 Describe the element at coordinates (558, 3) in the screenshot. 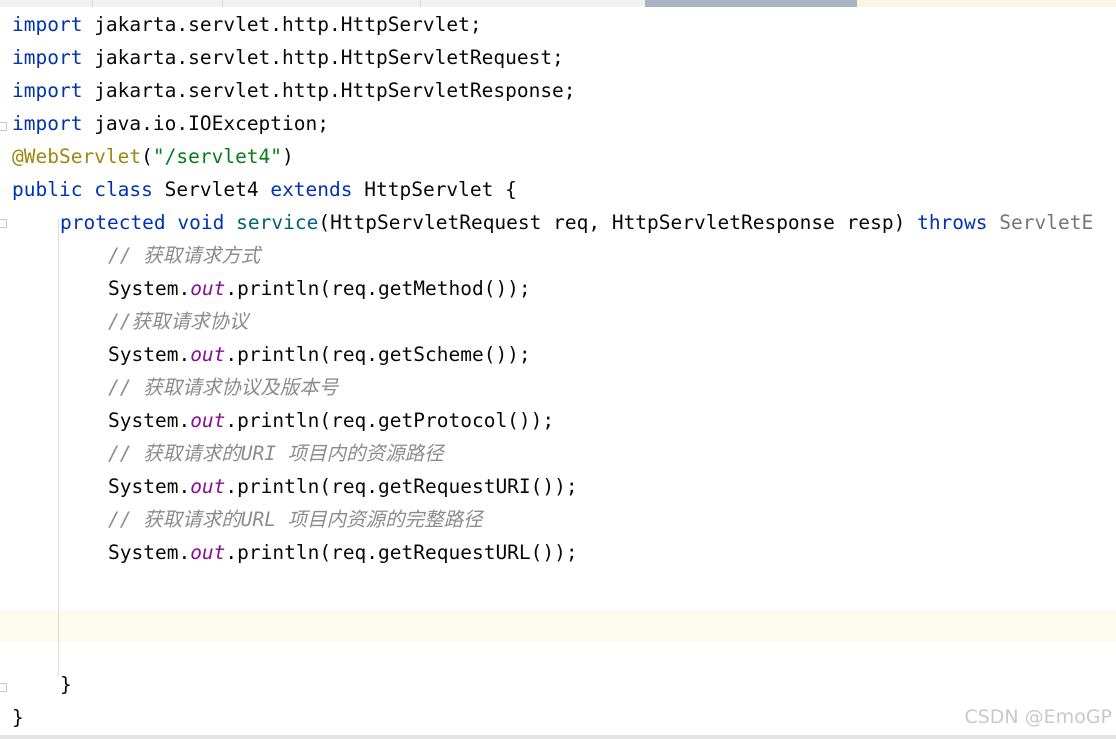

I see `editor-tab-strip` at that location.